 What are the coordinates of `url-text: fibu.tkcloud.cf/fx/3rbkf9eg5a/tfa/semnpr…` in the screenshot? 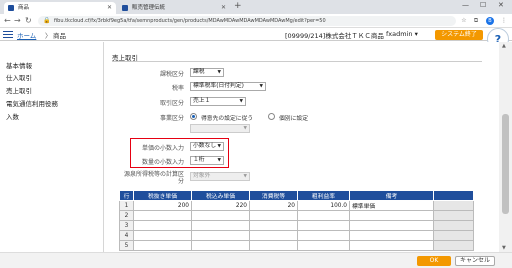 It's located at (190, 21).